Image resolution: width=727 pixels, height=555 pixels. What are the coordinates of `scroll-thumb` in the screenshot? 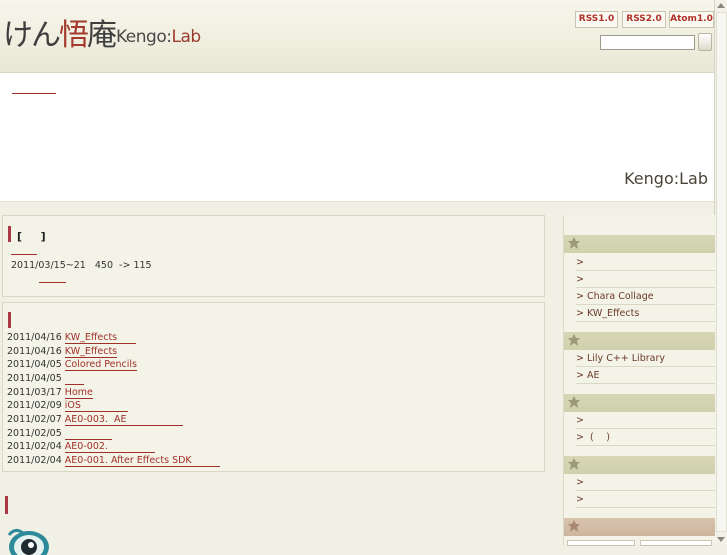 It's located at (721, 272).